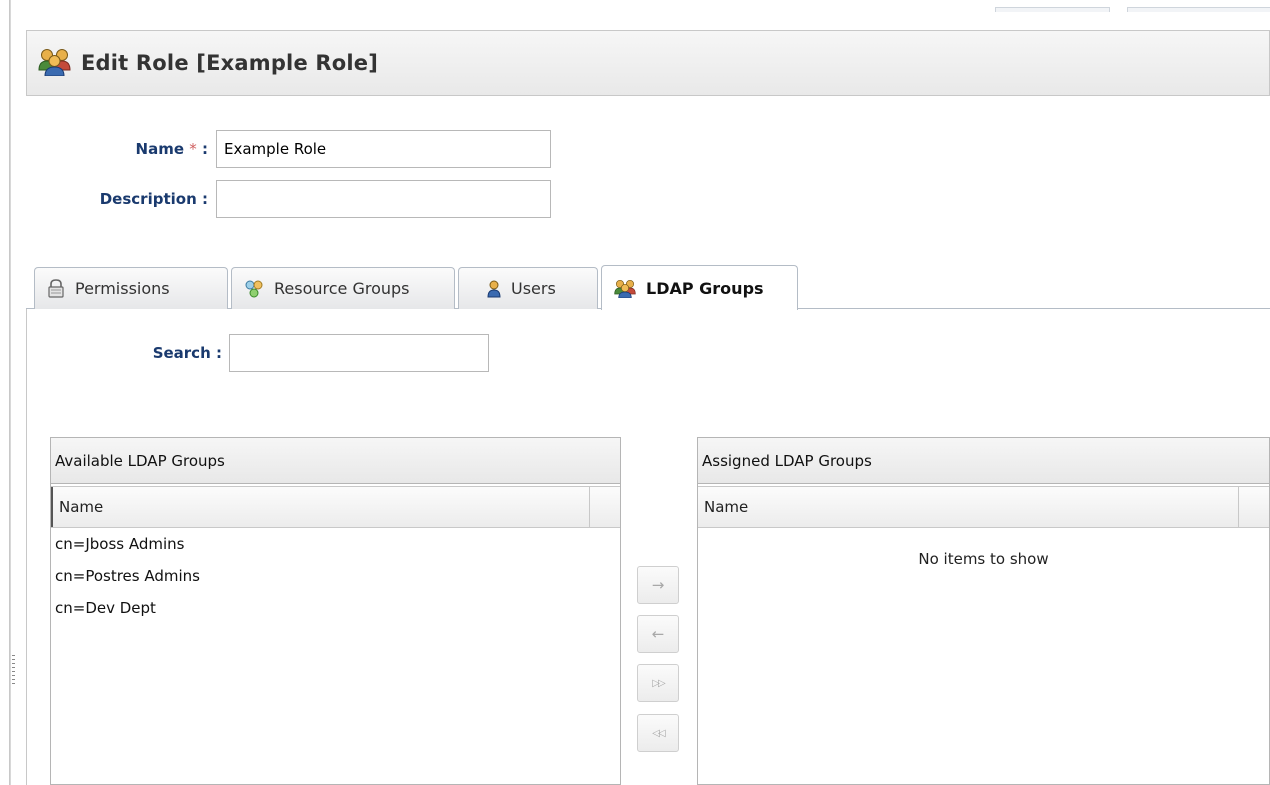 This screenshot has height=785, width=1270. I want to click on name-row: Name * :, so click(288, 149).